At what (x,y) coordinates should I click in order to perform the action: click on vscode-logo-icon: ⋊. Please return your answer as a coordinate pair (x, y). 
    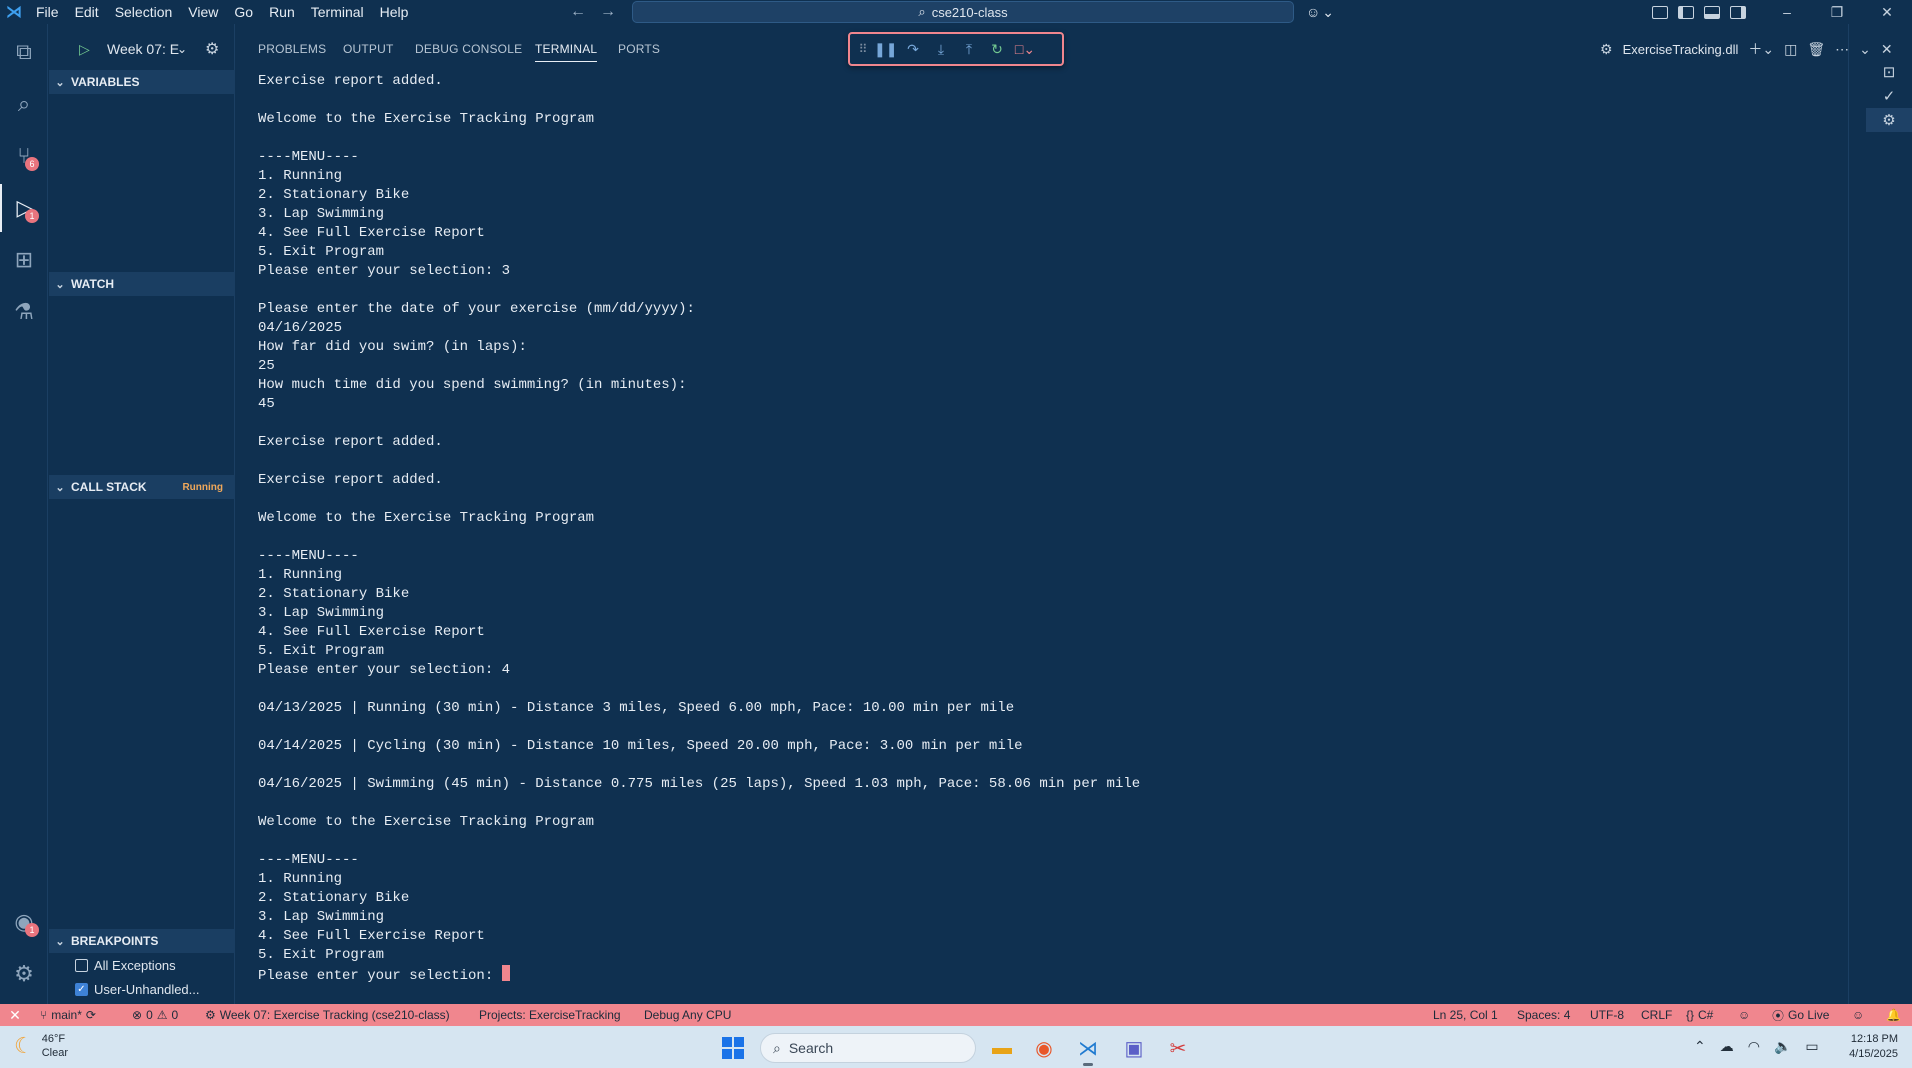
    Looking at the image, I should click on (14, 12).